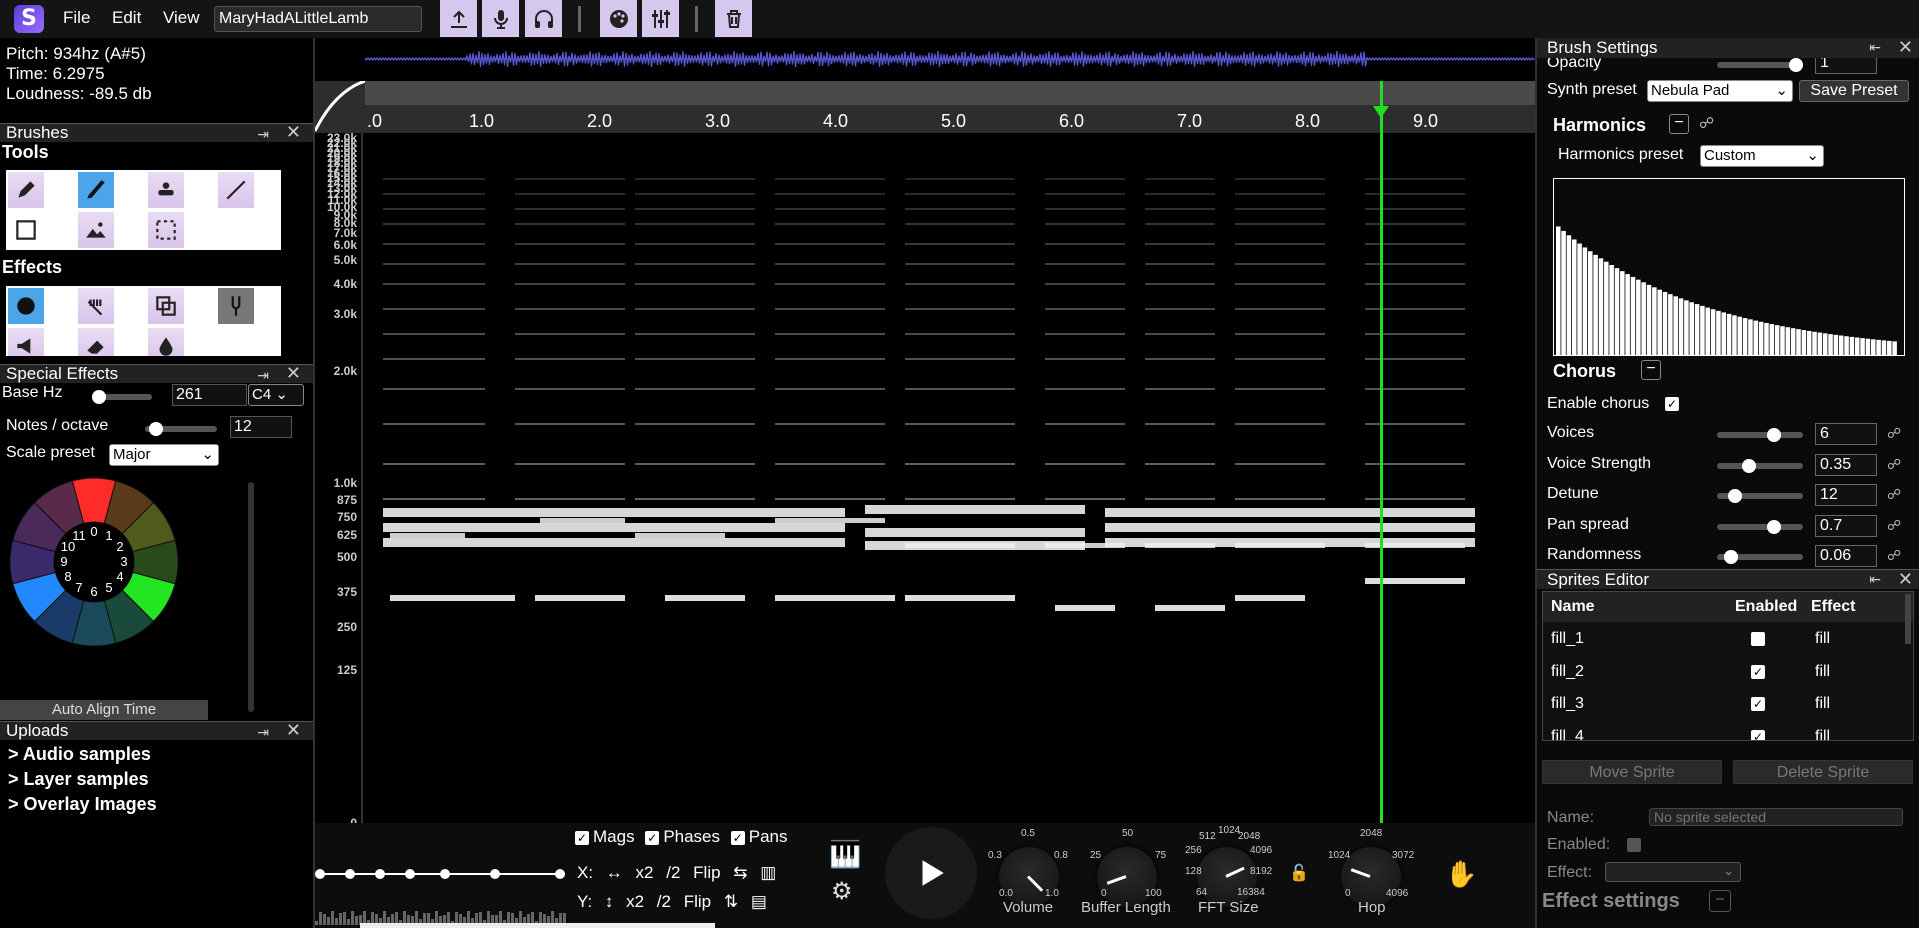 The width and height of the screenshot is (1919, 928). What do you see at coordinates (500, 18) in the screenshot?
I see `record-button` at bounding box center [500, 18].